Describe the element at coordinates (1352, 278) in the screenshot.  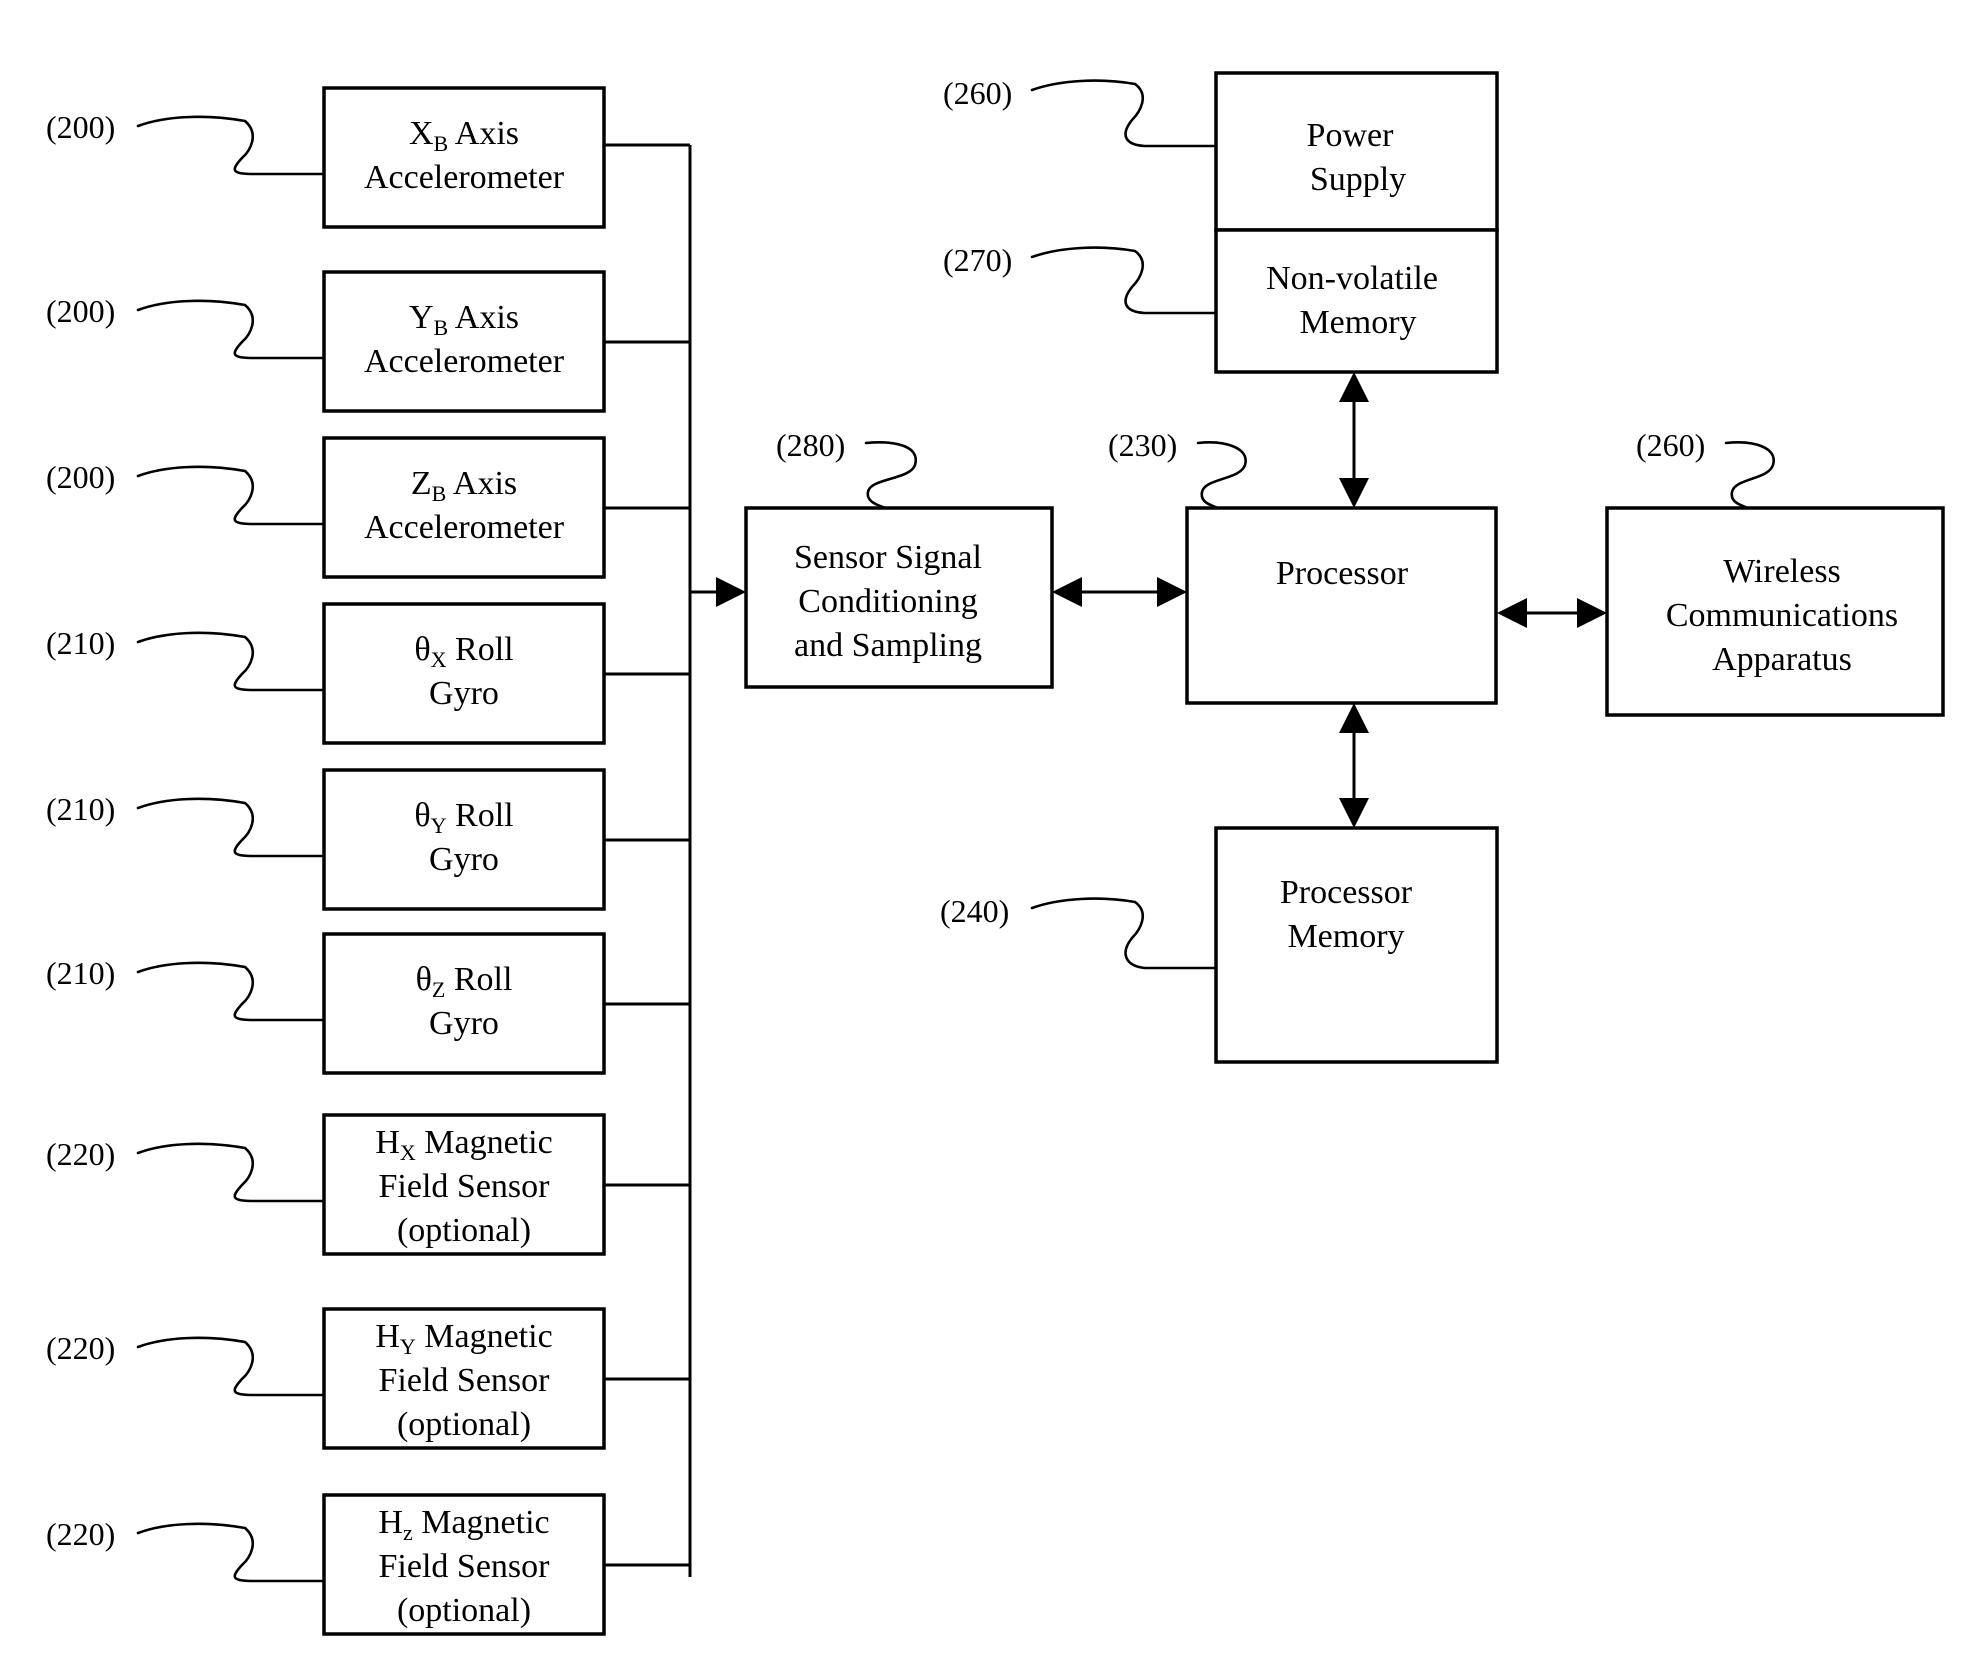
I see `nonvolatile-memory-line-1: Non-volatile` at that location.